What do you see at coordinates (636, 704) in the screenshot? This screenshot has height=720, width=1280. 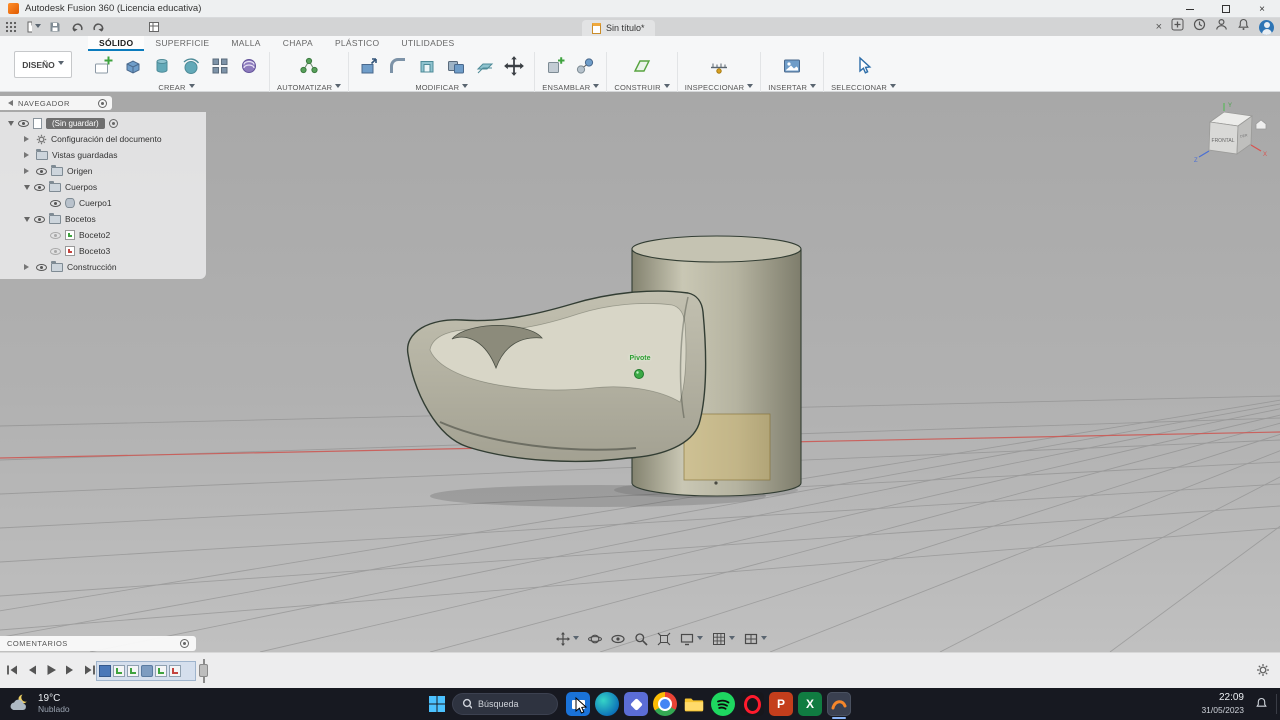 I see `taskbar-app-photos` at bounding box center [636, 704].